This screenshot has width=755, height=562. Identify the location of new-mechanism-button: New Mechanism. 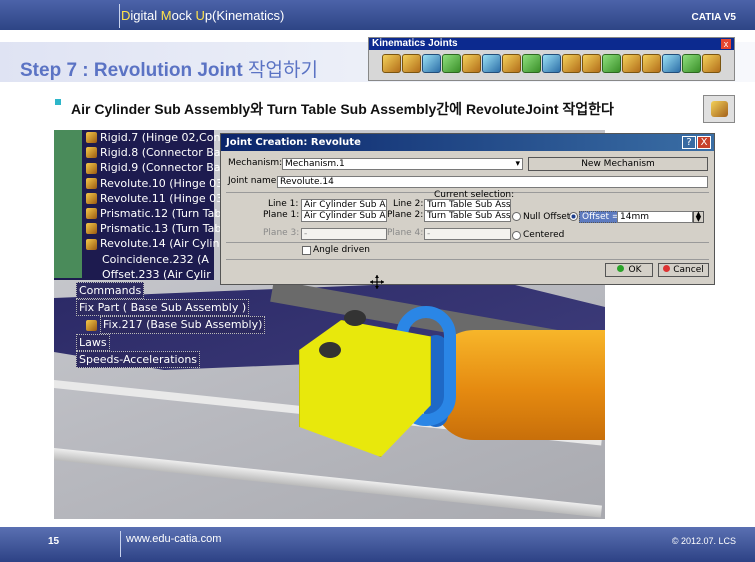
(618, 164).